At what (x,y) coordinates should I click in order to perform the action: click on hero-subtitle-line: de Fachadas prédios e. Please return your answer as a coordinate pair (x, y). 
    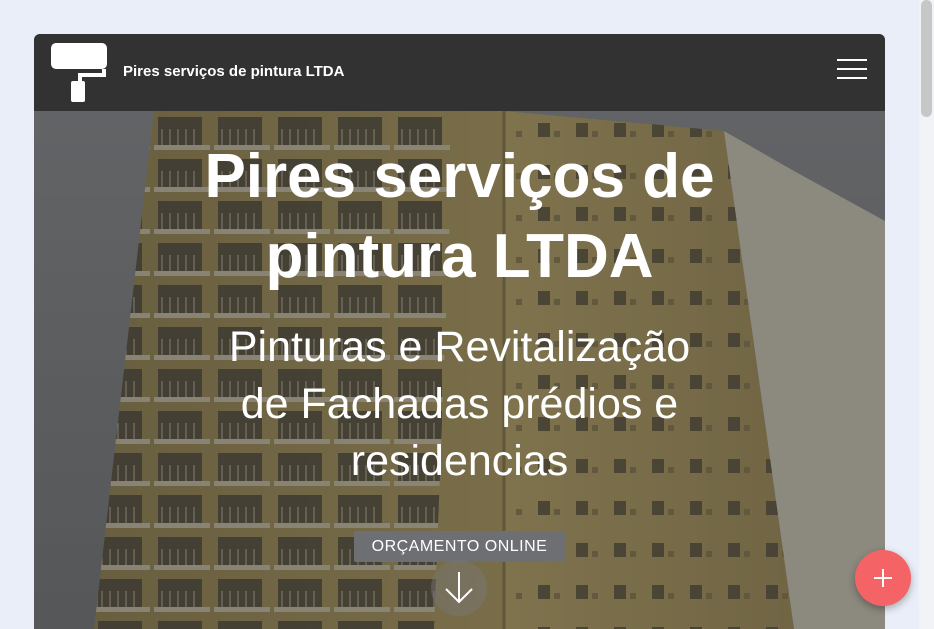
    Looking at the image, I should click on (459, 404).